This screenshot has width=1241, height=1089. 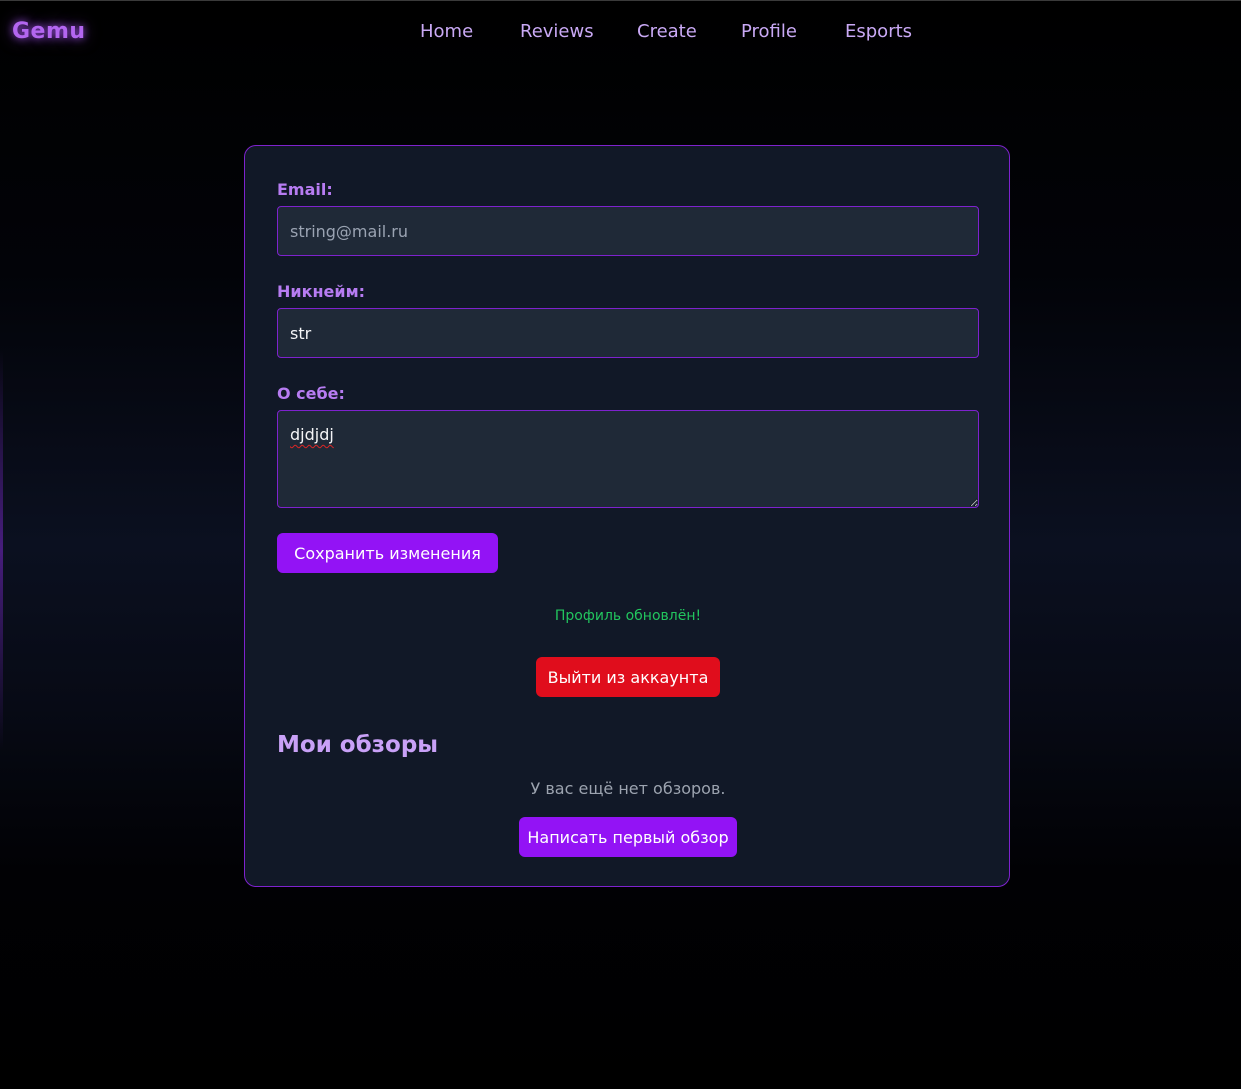 I want to click on nav-reviews: Reviews, so click(x=557, y=31).